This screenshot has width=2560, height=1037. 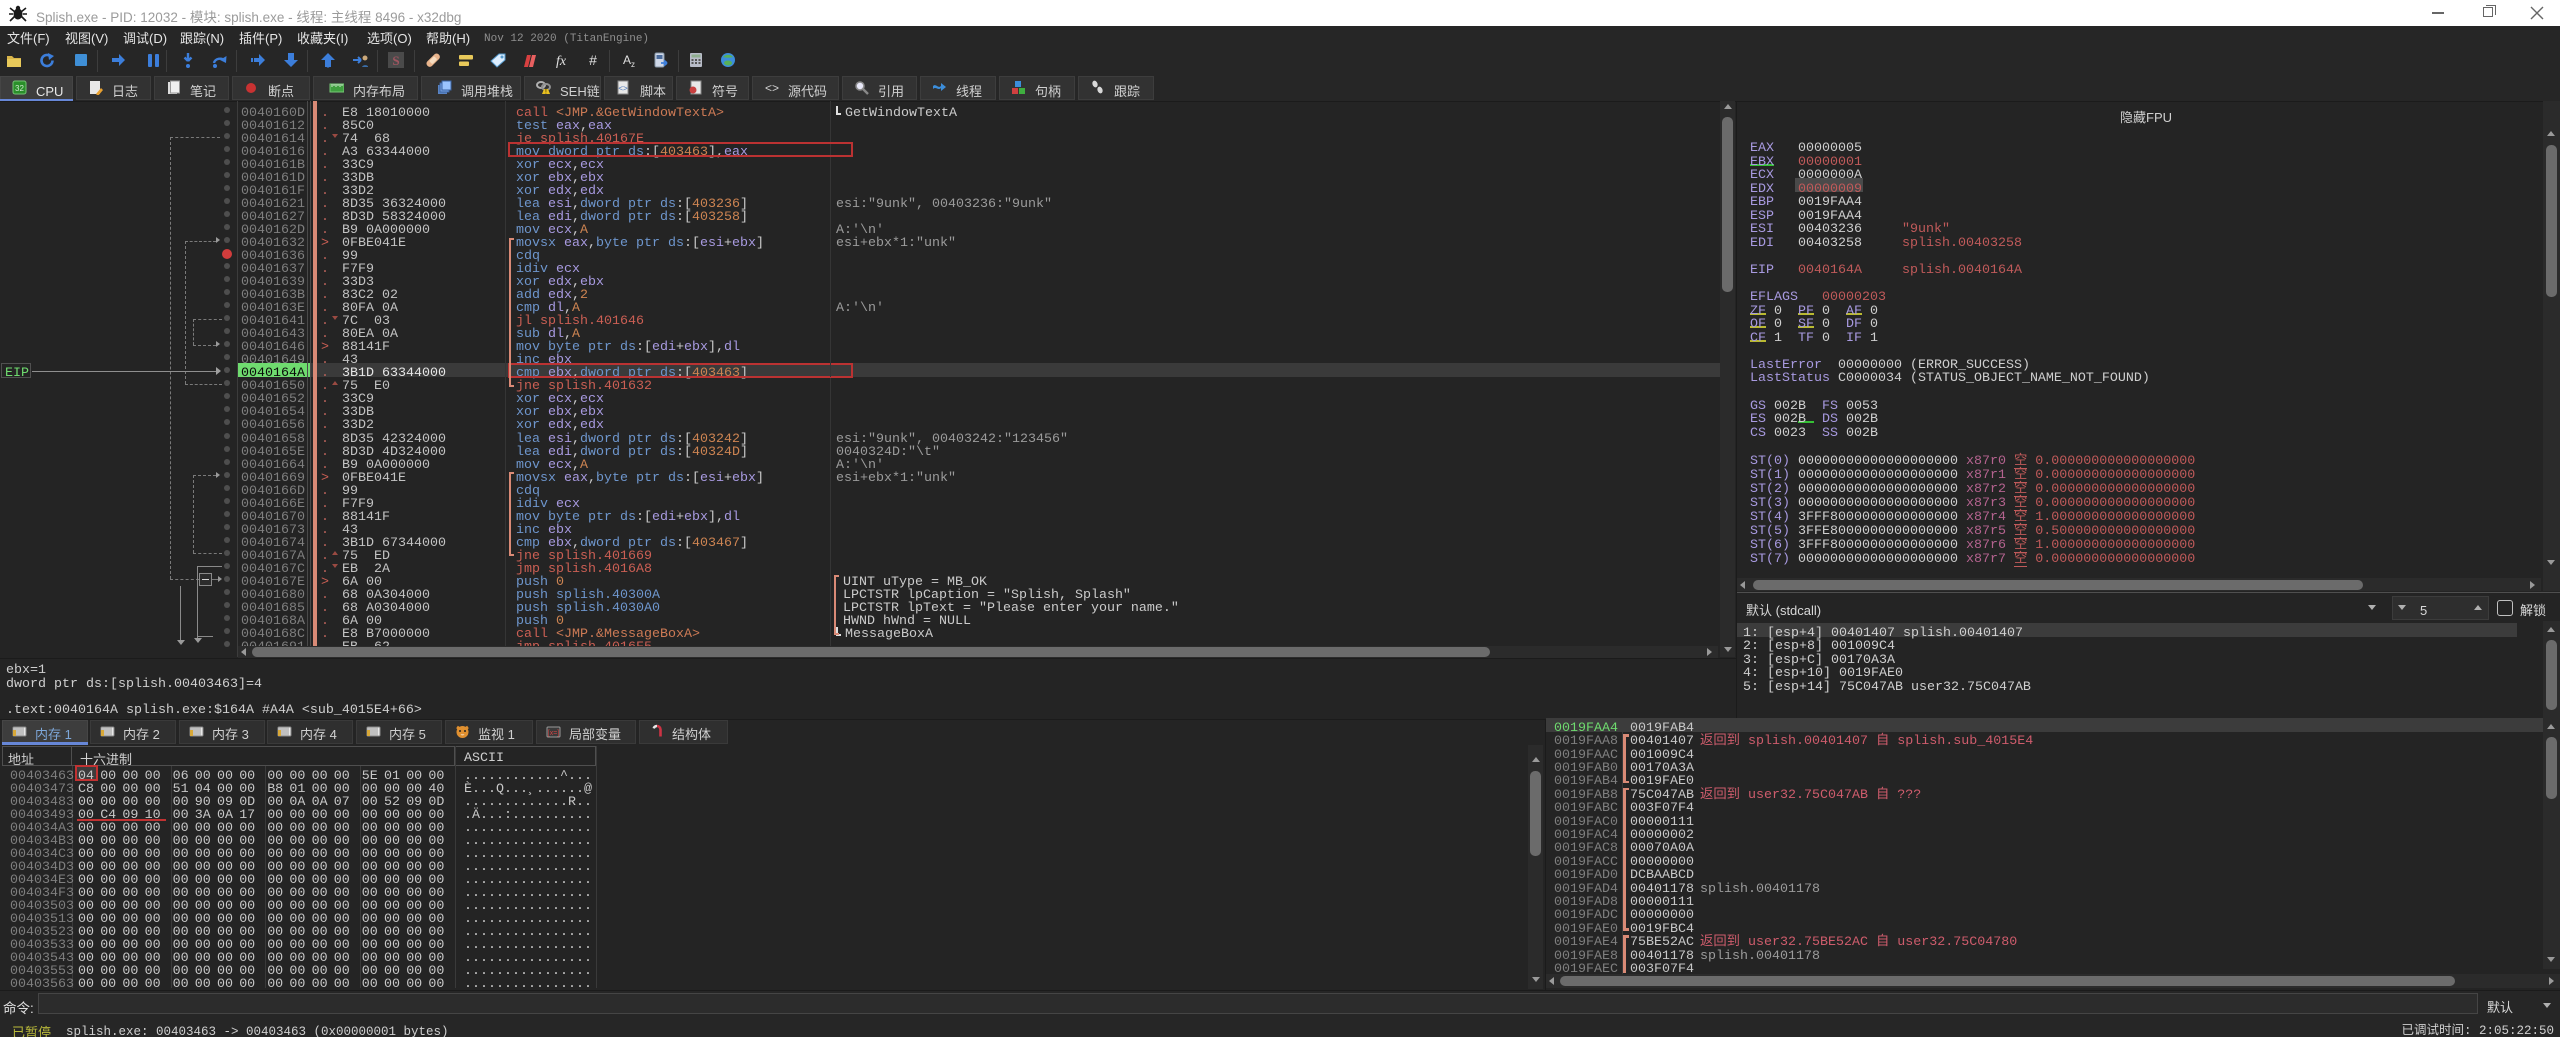 What do you see at coordinates (395, 60) in the screenshot?
I see `svg-text: S` at bounding box center [395, 60].